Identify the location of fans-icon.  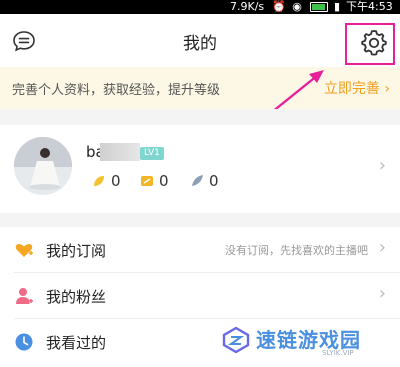
(24, 296).